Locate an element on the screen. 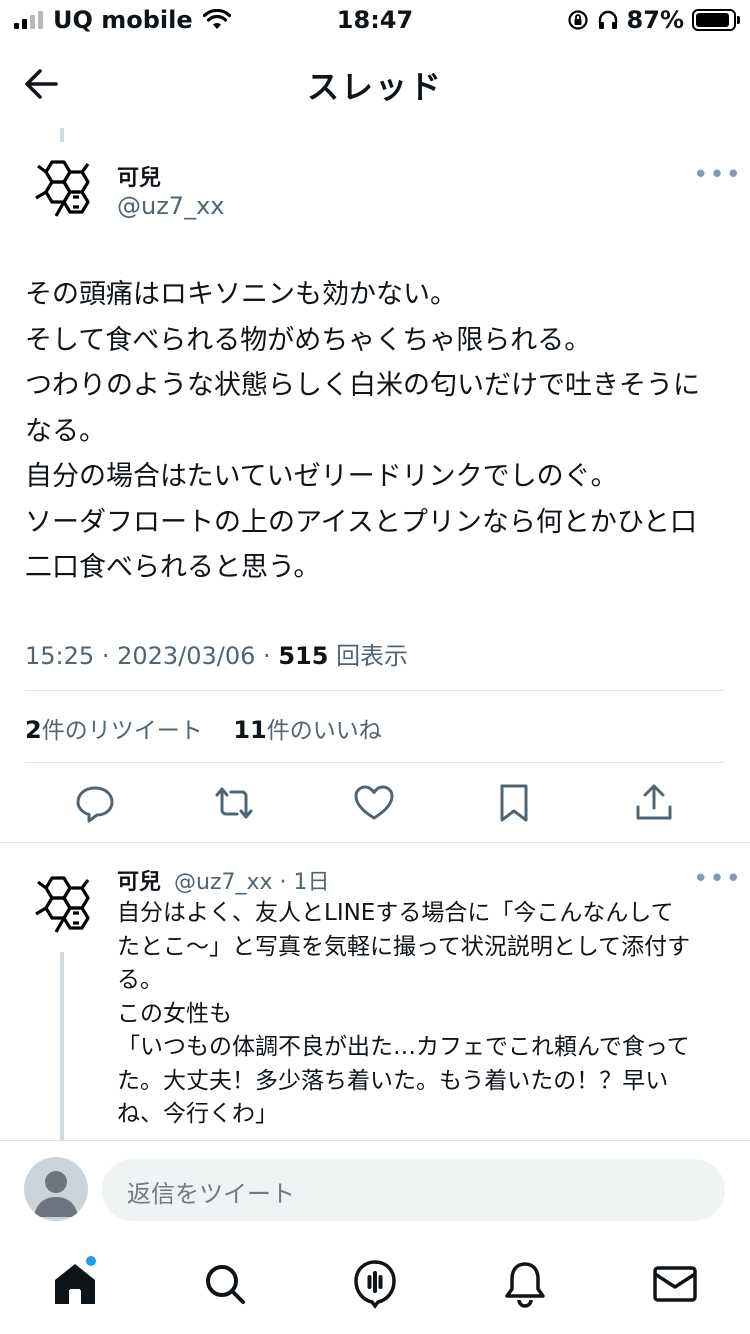 Image resolution: width=750 pixels, height=1334 pixels. reply-header: 可兒 @uz7_xx · 1日 is located at coordinates (223, 882).